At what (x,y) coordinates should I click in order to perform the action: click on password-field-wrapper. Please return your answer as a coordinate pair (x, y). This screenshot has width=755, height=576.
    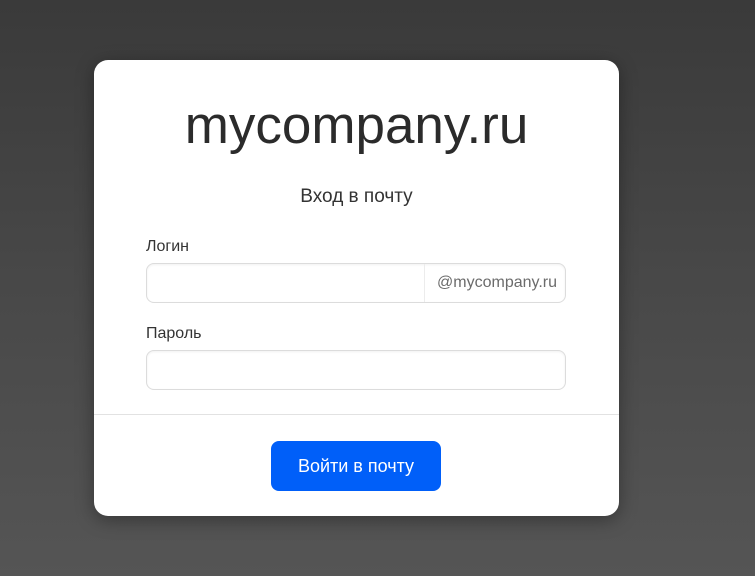
    Looking at the image, I should click on (356, 370).